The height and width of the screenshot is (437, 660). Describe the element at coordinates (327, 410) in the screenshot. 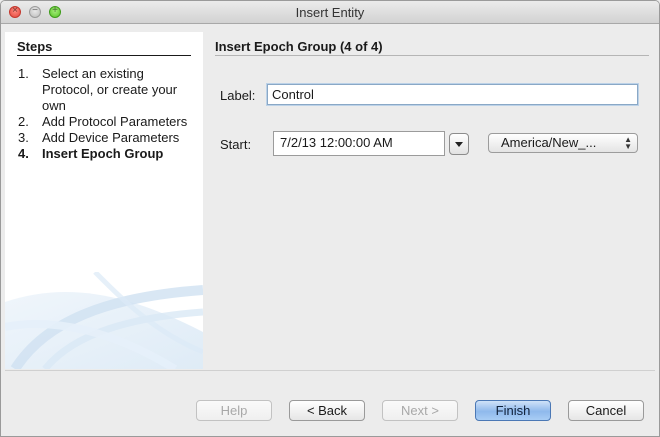

I see `back-button: < Back` at that location.